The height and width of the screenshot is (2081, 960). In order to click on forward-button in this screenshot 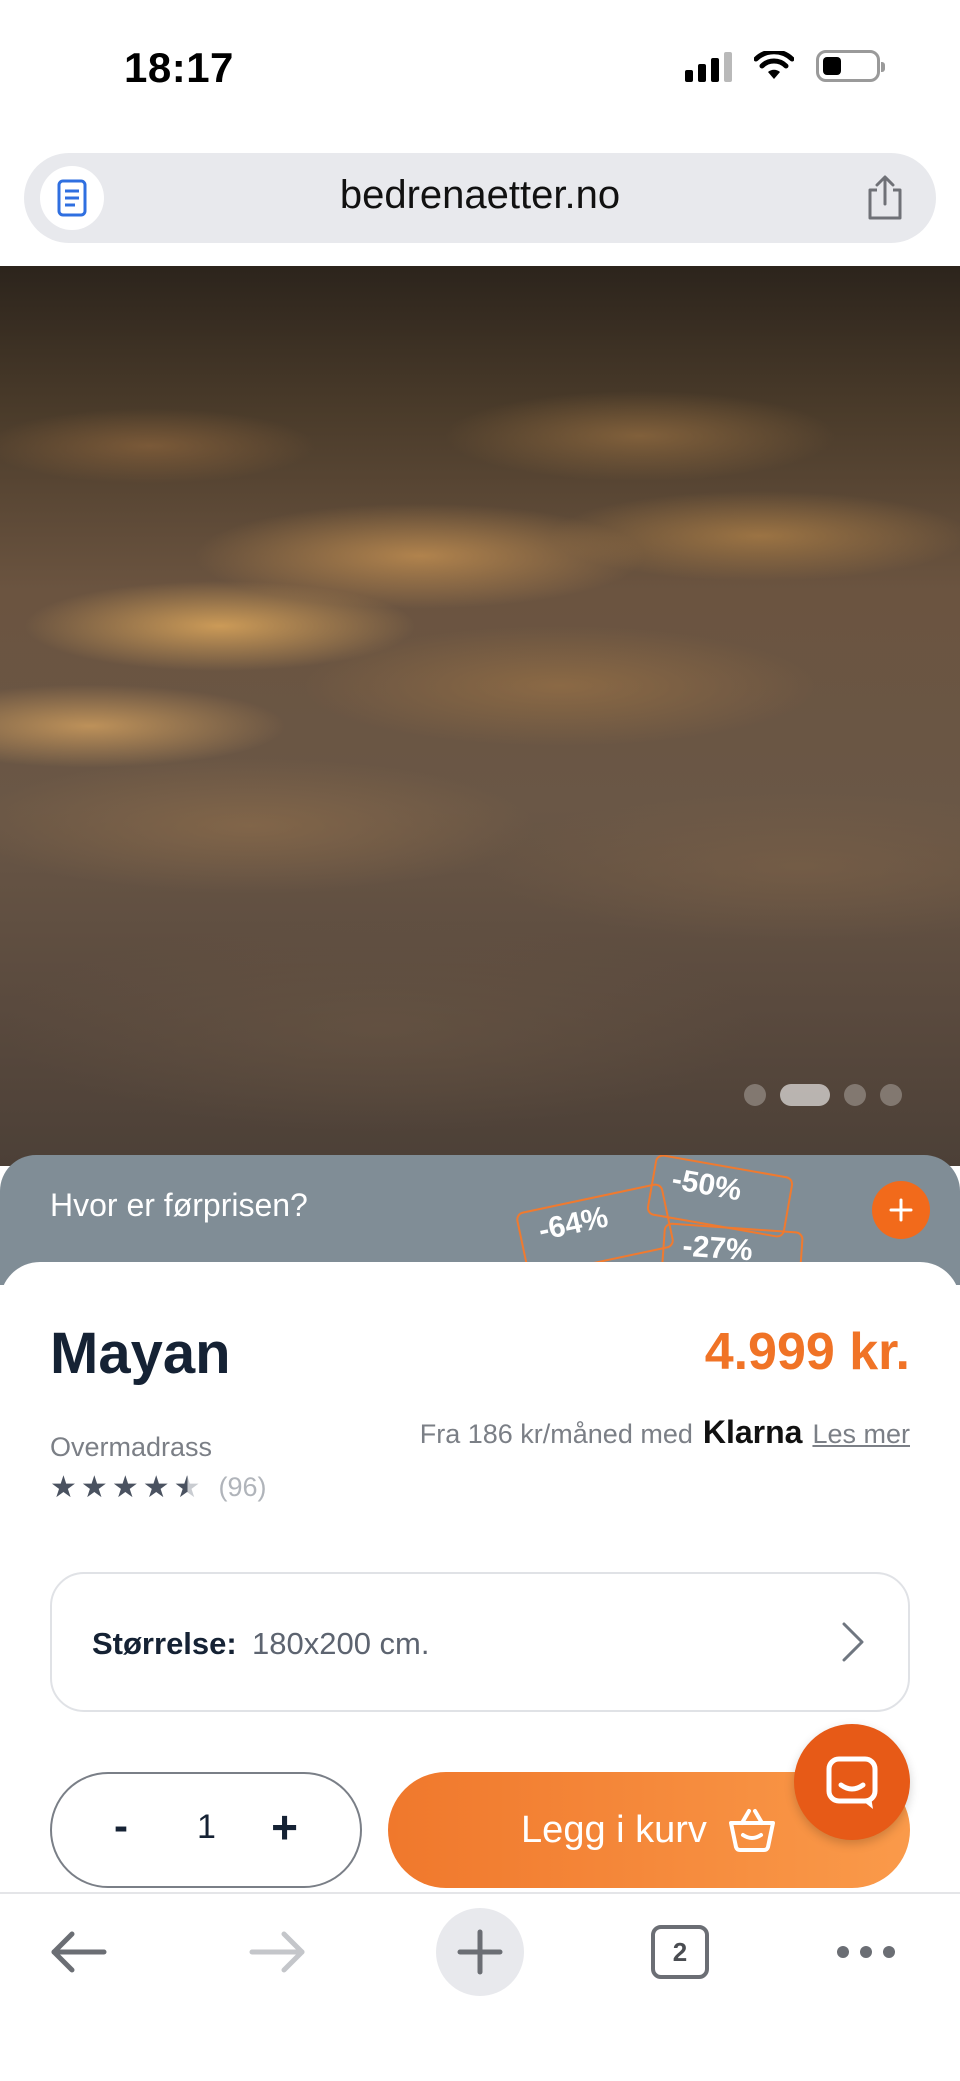, I will do `click(278, 1952)`.